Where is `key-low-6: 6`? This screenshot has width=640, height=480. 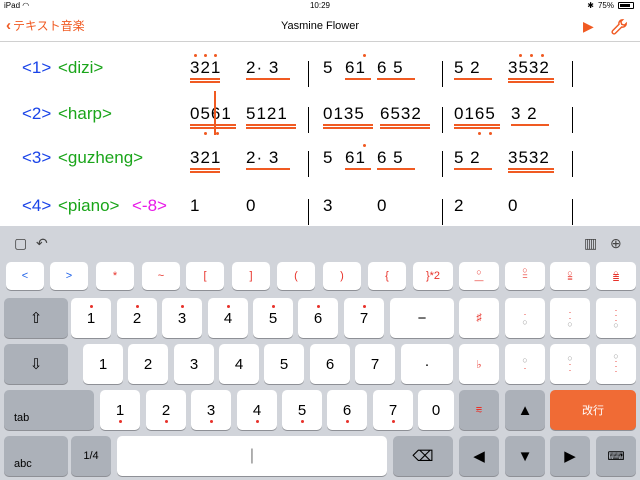
key-low-6: 6 is located at coordinates (347, 410).